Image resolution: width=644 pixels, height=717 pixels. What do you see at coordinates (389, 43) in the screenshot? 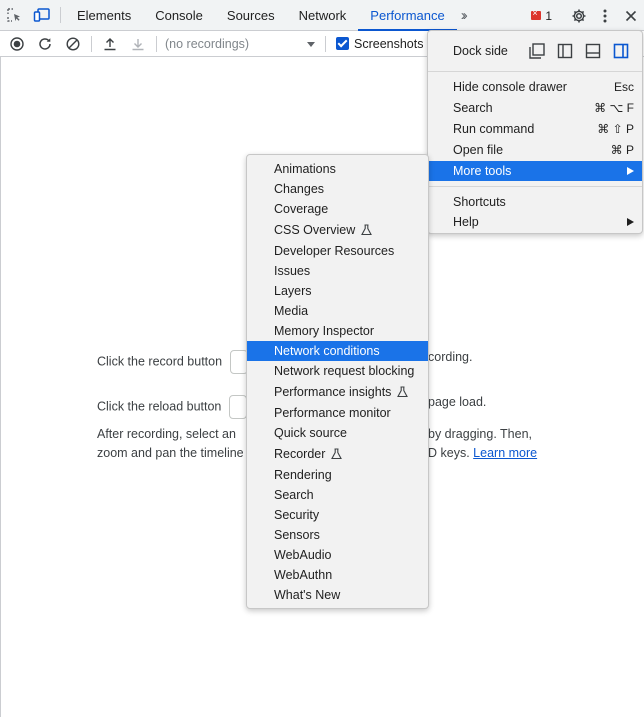
I see `screenshots-label: Screenshots` at bounding box center [389, 43].